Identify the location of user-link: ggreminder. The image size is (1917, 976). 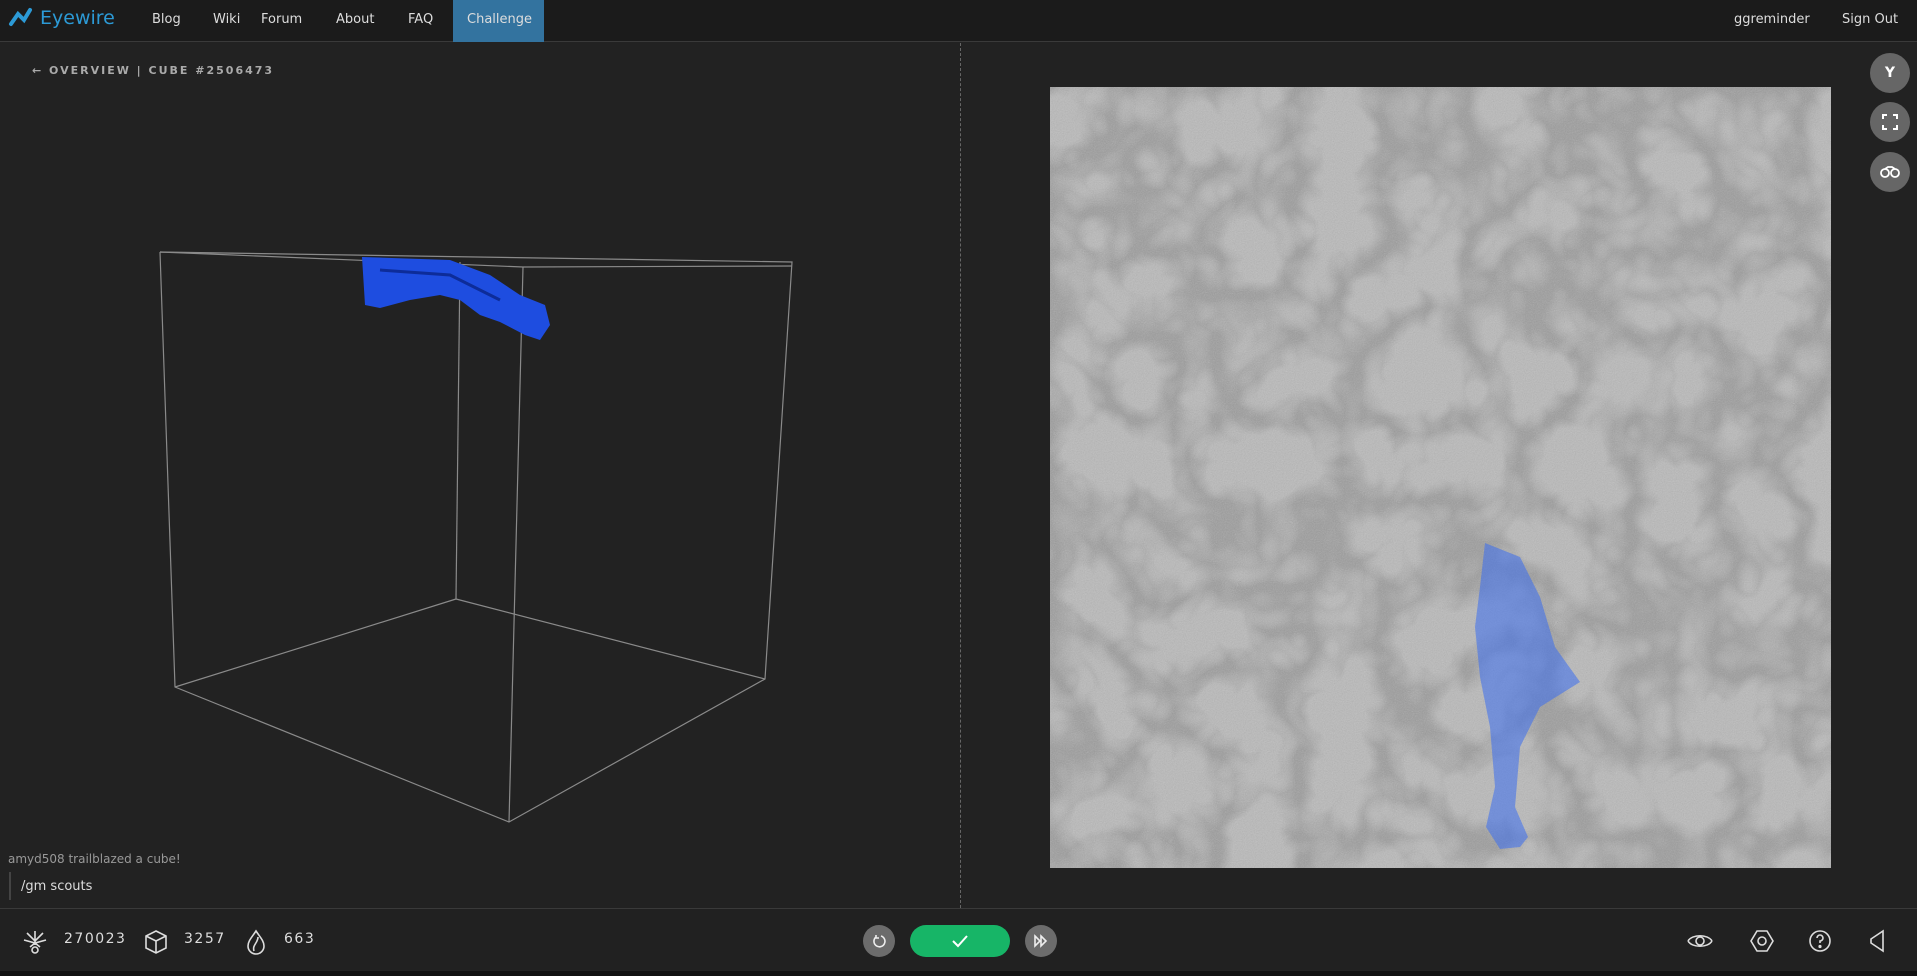
(1772, 21).